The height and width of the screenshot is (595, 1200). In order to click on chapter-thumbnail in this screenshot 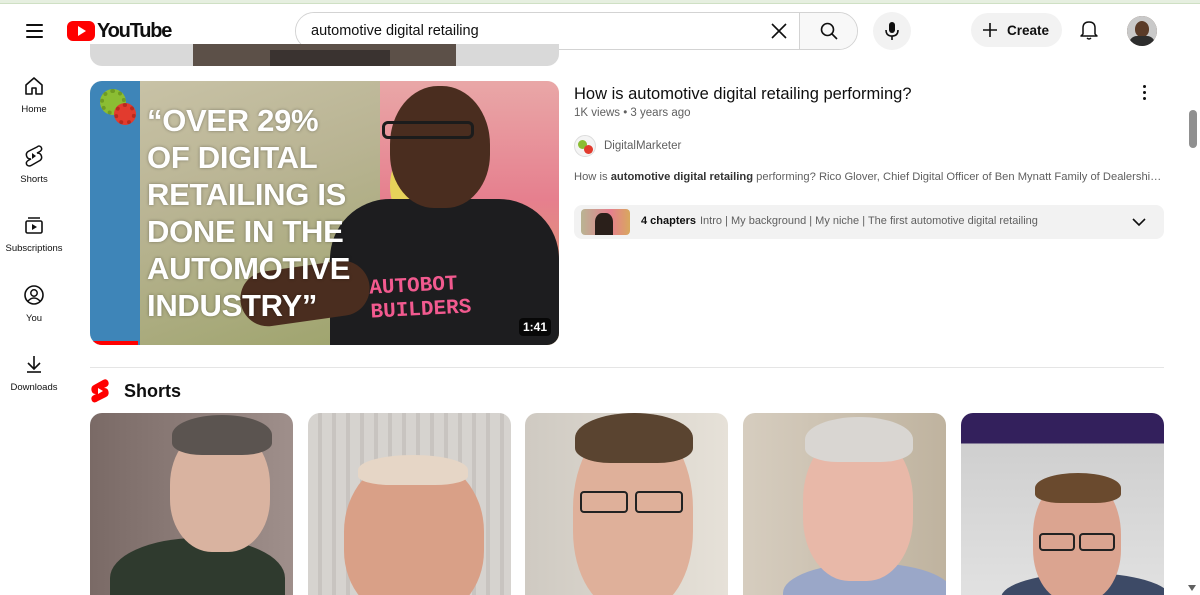, I will do `click(605, 222)`.